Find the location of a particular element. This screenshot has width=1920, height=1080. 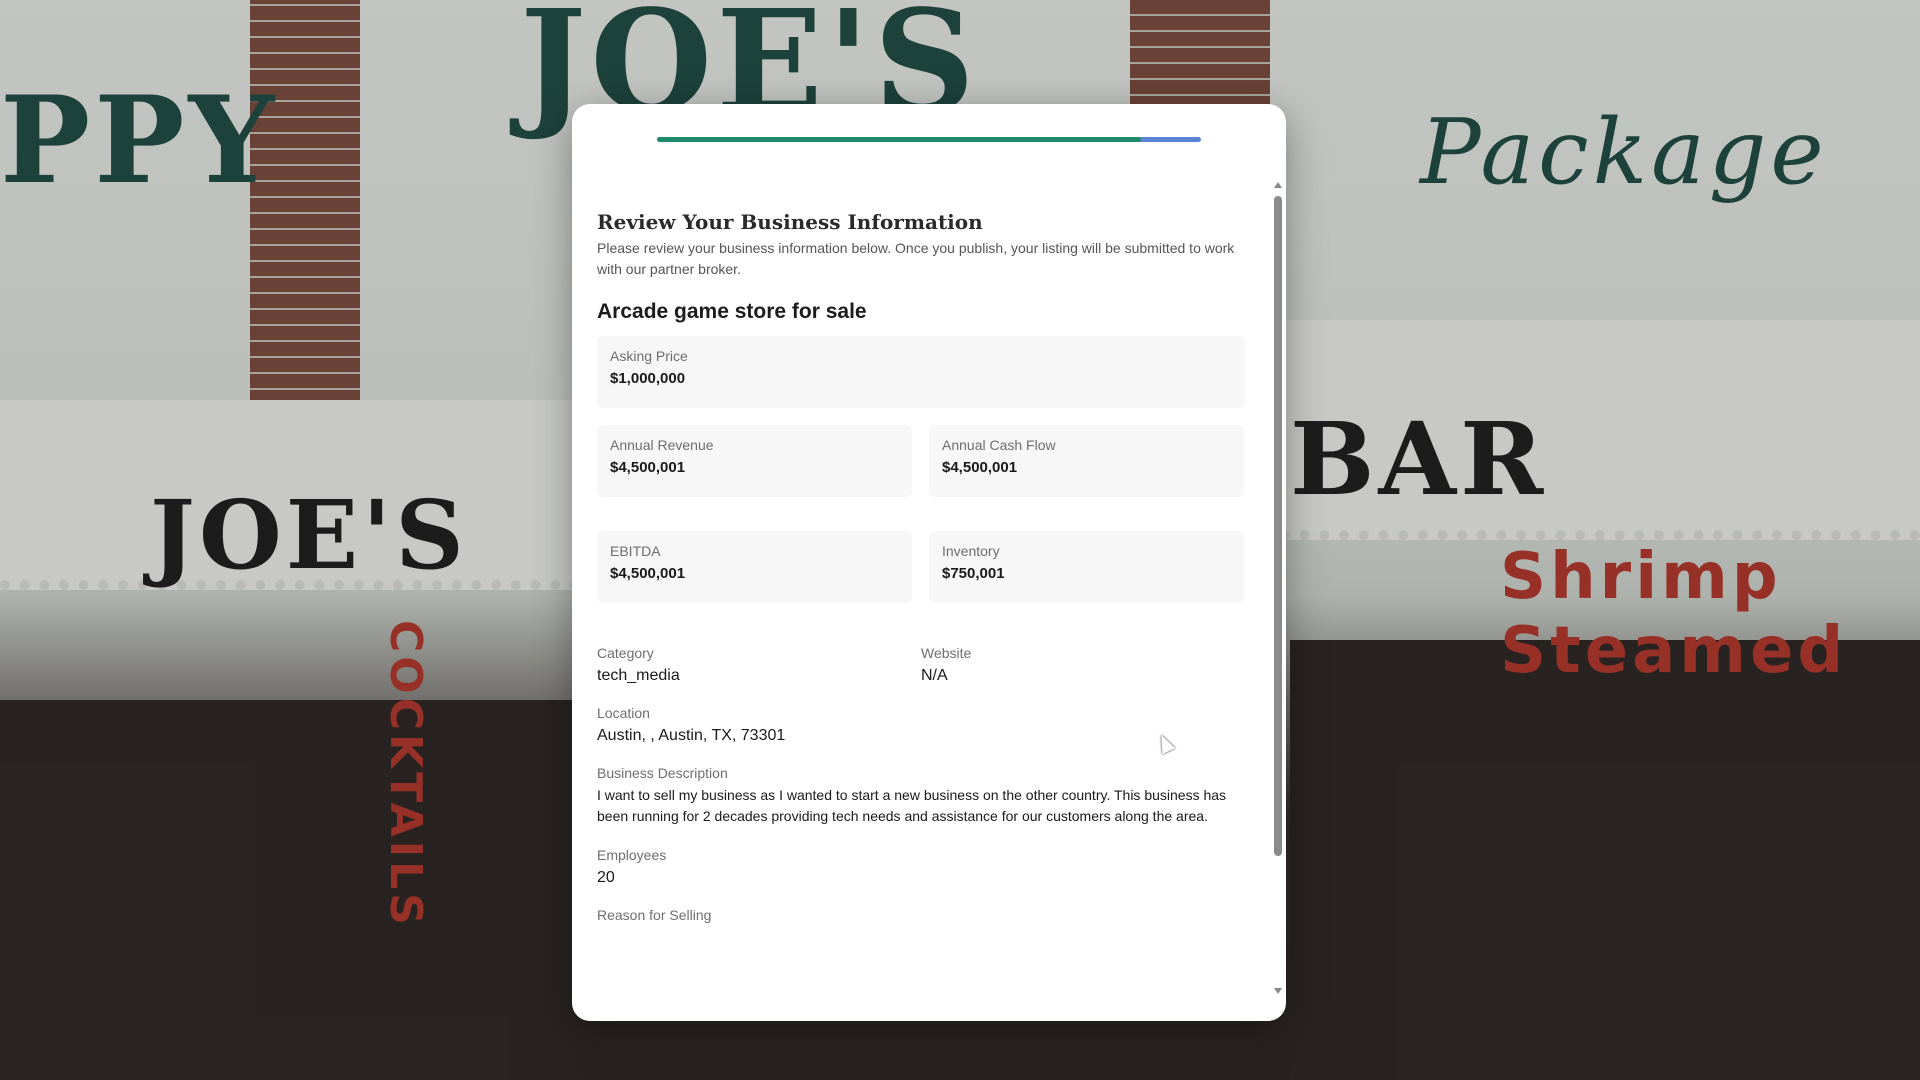

inventory-value: $750,001 is located at coordinates (973, 573).